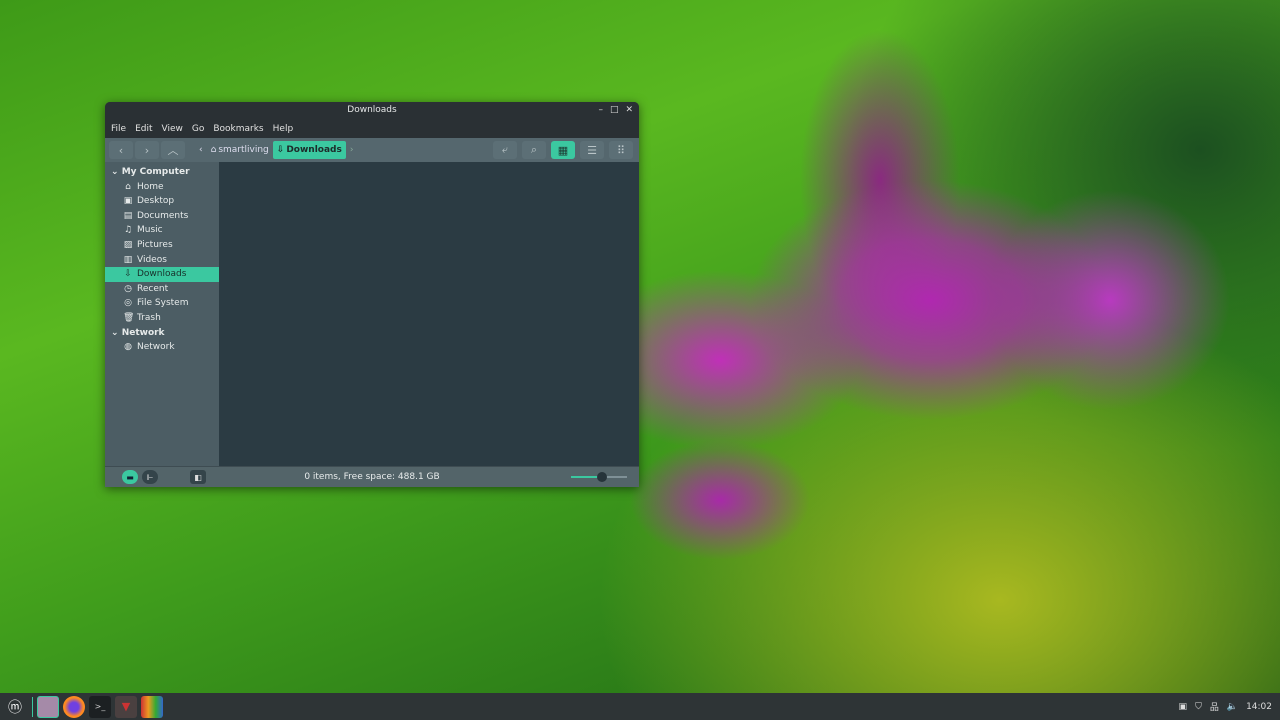  Describe the element at coordinates (1183, 707) in the screenshot. I see `clipboard-icon: ▣` at that location.